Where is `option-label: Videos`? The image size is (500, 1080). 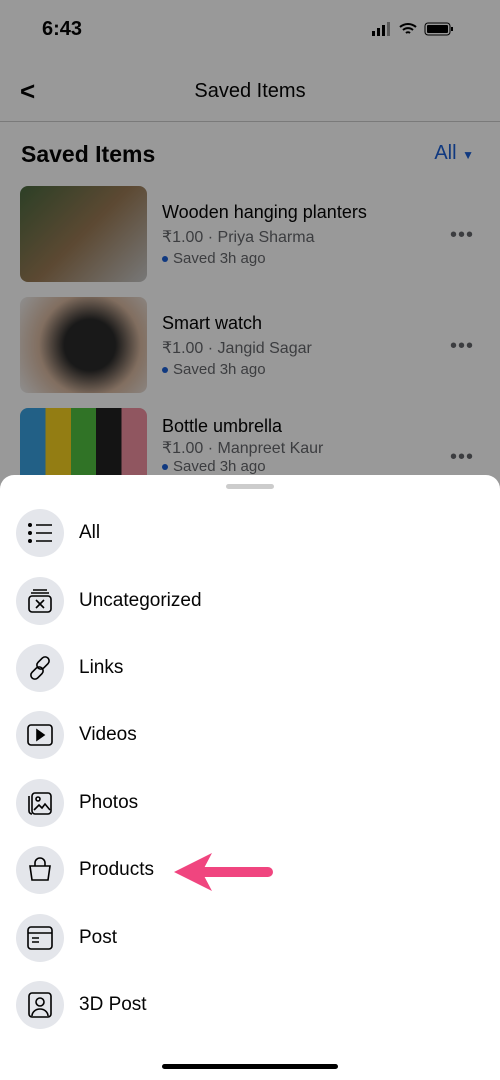
option-label: Videos is located at coordinates (108, 734).